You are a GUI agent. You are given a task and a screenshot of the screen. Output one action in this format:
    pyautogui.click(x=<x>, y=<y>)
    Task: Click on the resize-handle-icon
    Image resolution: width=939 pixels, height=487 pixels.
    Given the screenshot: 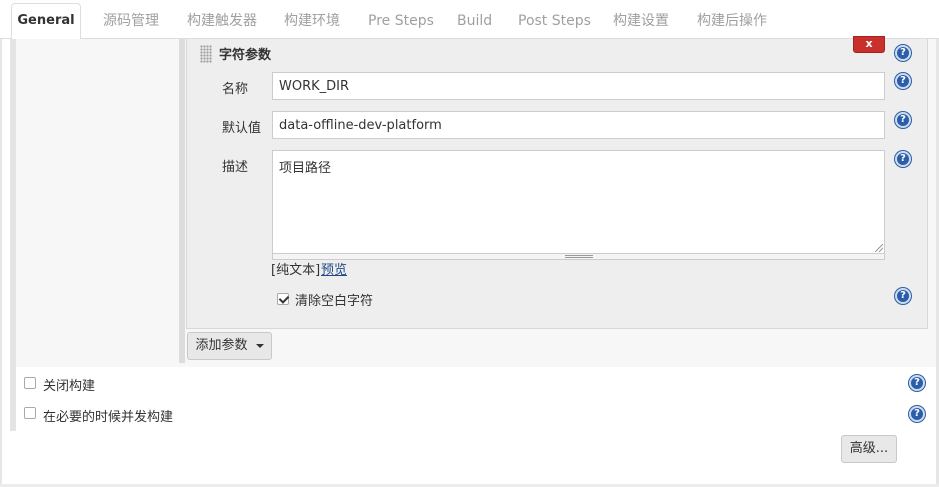 What is the action you would take?
    pyautogui.click(x=579, y=256)
    